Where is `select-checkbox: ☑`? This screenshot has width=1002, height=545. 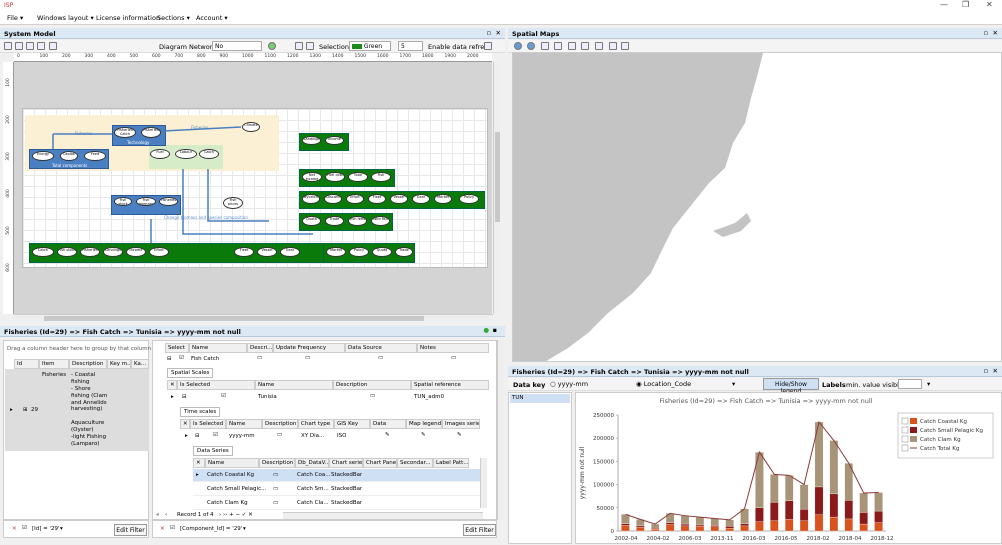
select-checkbox: ☑ is located at coordinates (181, 358).